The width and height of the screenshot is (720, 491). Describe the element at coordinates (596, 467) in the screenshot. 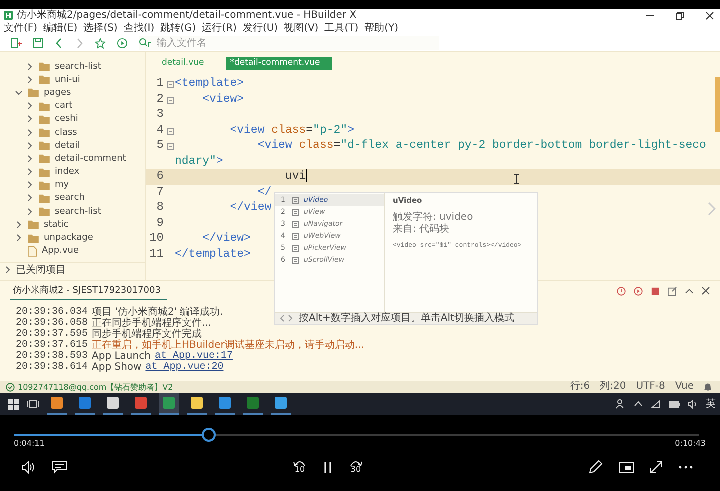

I see `pen-icon` at that location.